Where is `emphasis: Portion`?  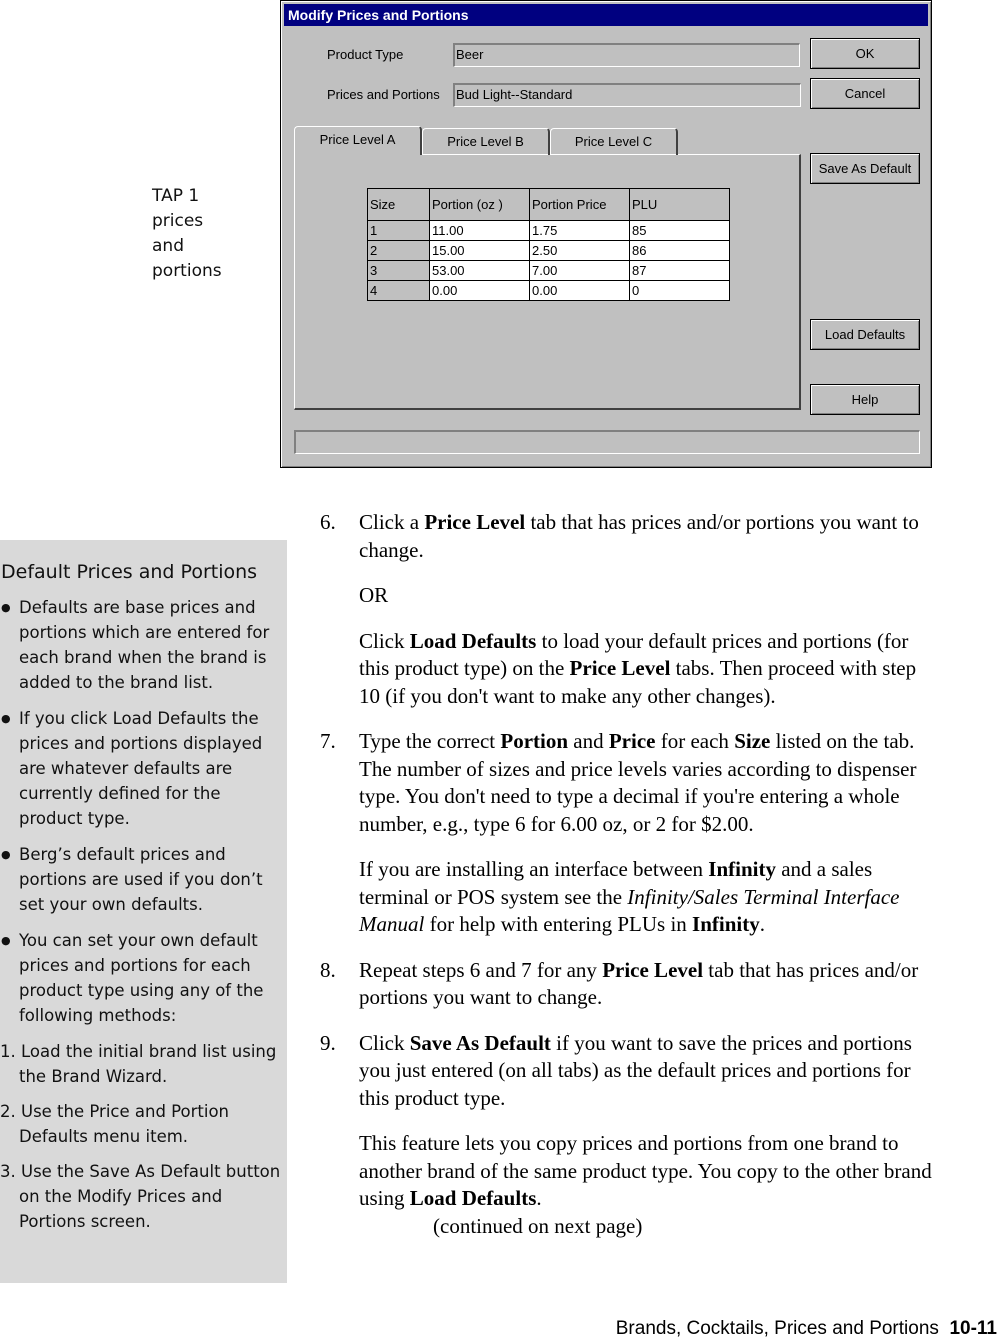
emphasis: Portion is located at coordinates (534, 741).